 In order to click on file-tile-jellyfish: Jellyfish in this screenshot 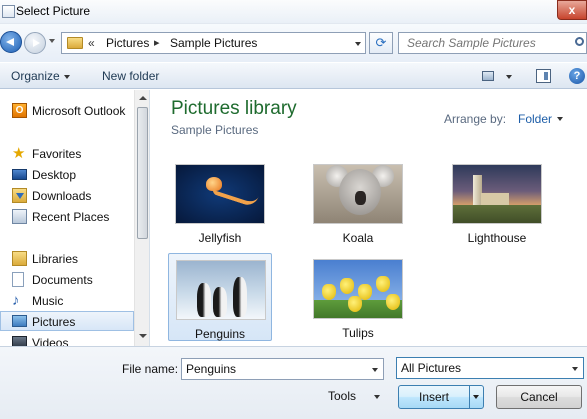, I will do `click(220, 202)`.